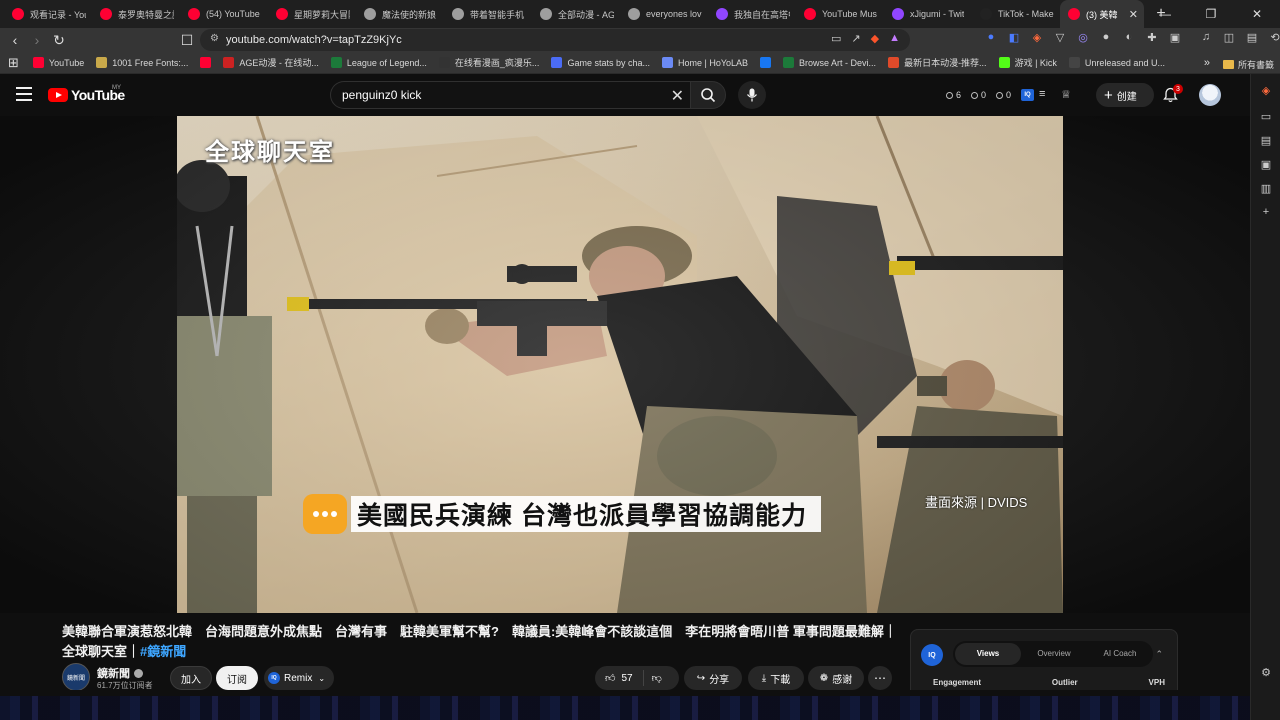  I want to click on remix-button: IQ Remix ⌄, so click(299, 678).